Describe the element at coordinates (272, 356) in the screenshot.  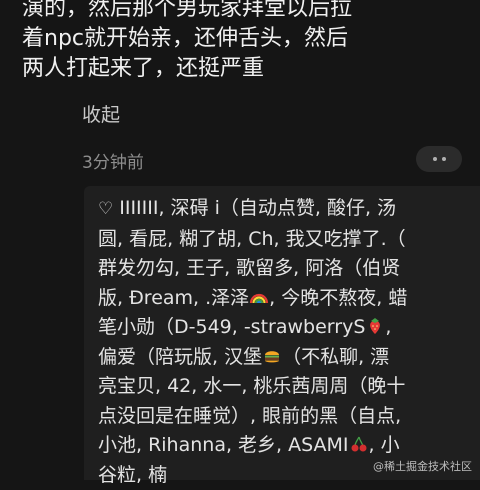
I see `burger-icon` at that location.